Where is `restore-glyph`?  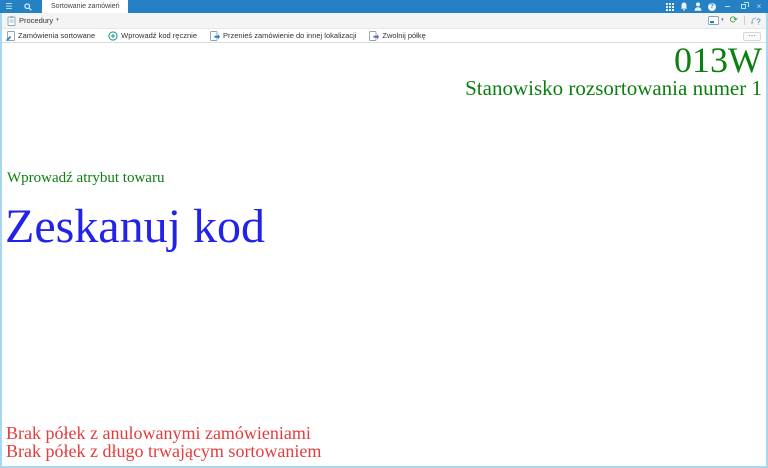
restore-glyph is located at coordinates (744, 5).